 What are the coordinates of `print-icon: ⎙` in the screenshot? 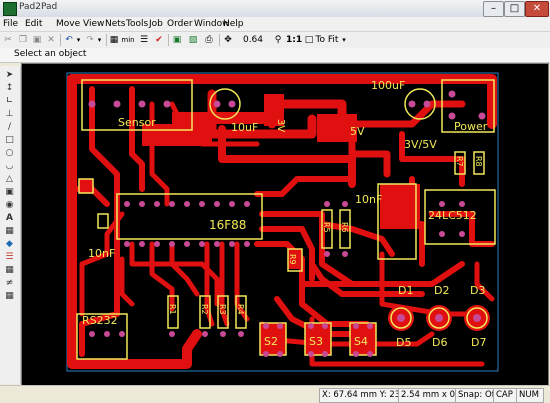 It's located at (209, 40).